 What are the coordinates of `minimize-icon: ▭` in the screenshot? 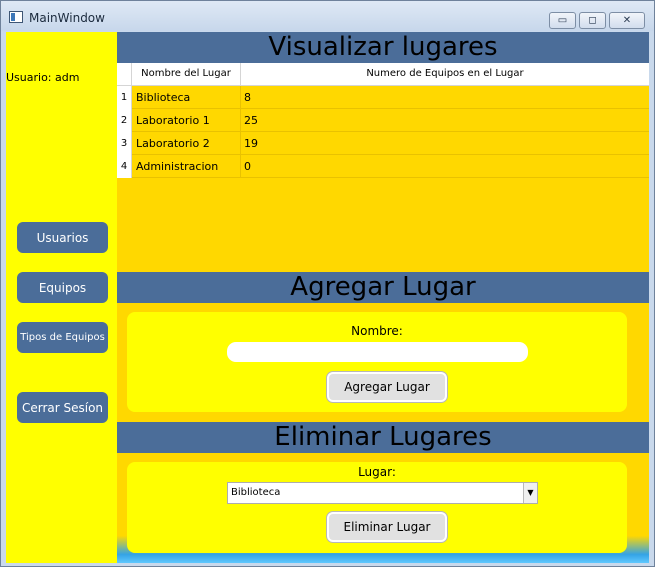 It's located at (562, 20).